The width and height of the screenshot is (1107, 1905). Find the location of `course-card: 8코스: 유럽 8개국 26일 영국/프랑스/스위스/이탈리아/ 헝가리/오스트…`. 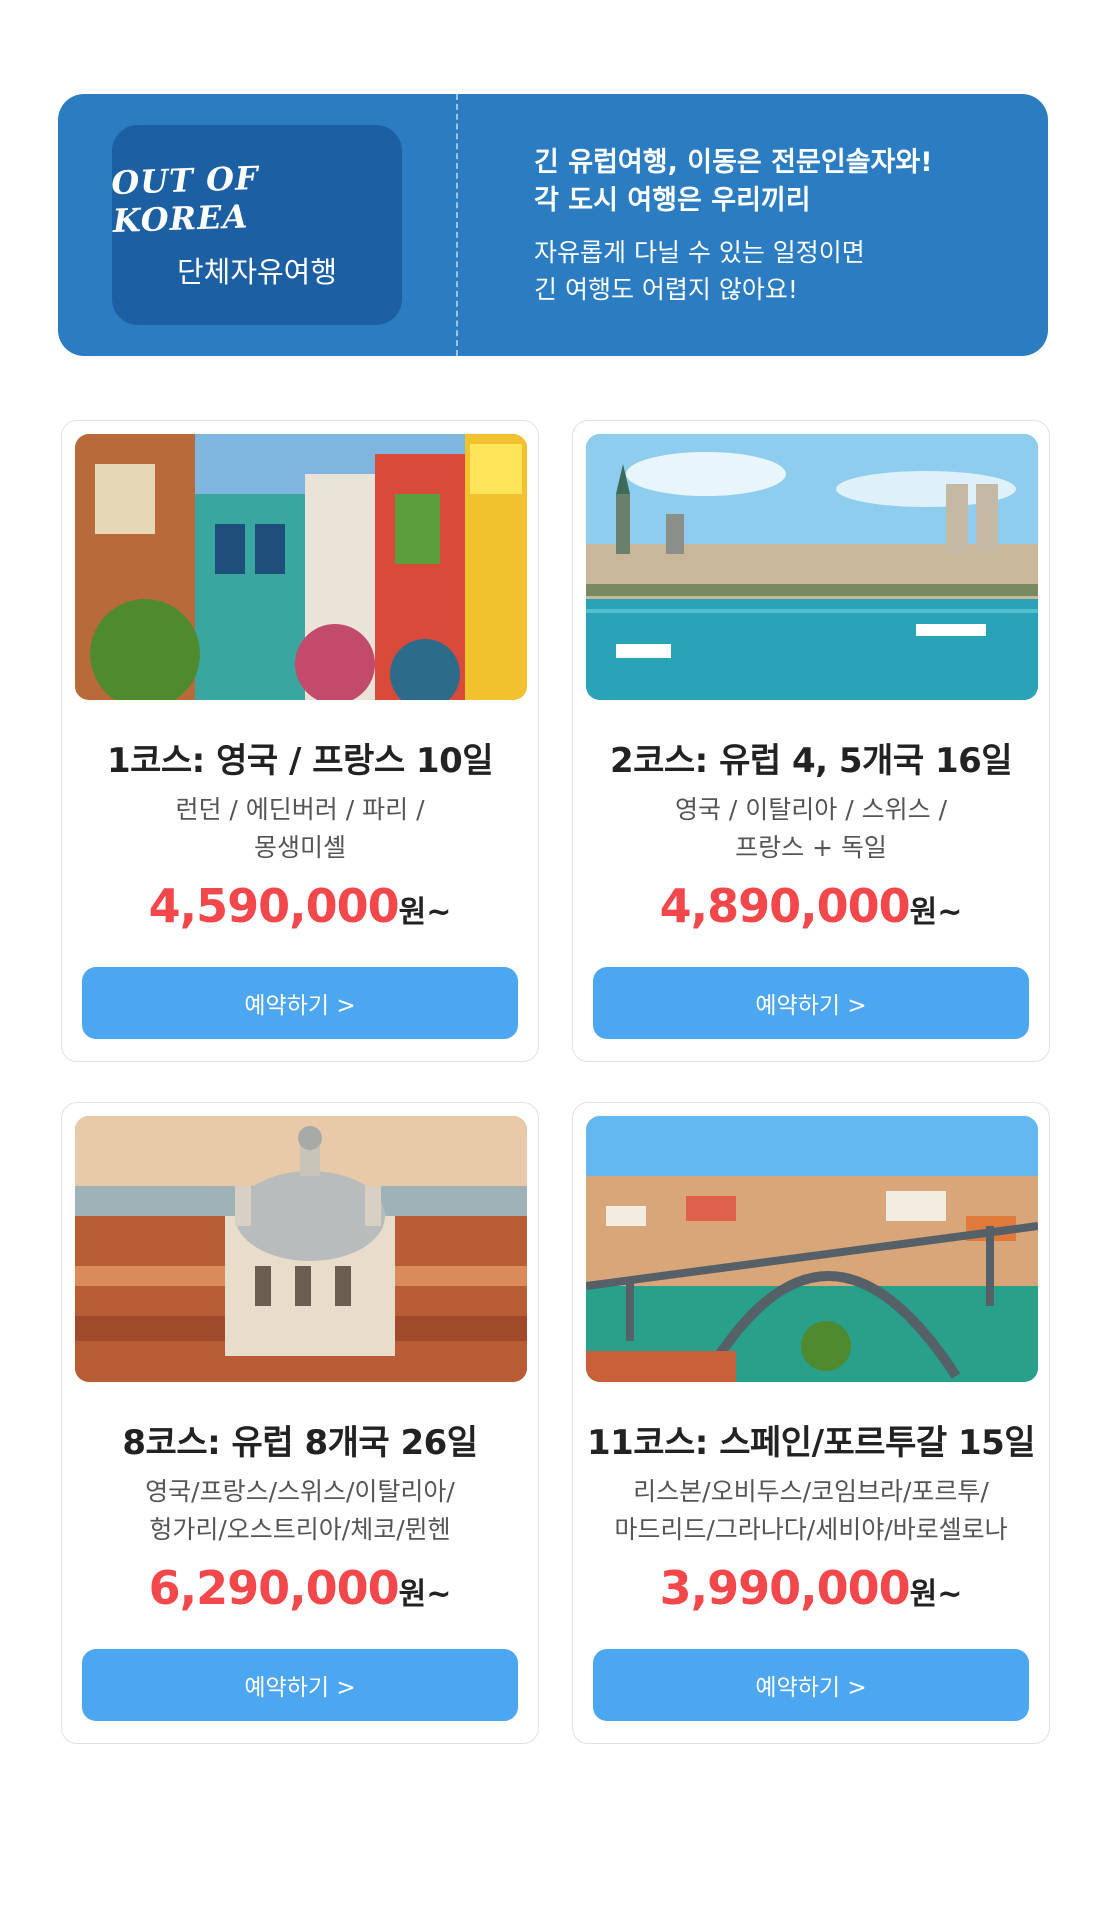

course-card: 8코스: 유럽 8개국 26일 영국/프랑스/스위스/이탈리아/ 헝가리/오스트… is located at coordinates (300, 1423).